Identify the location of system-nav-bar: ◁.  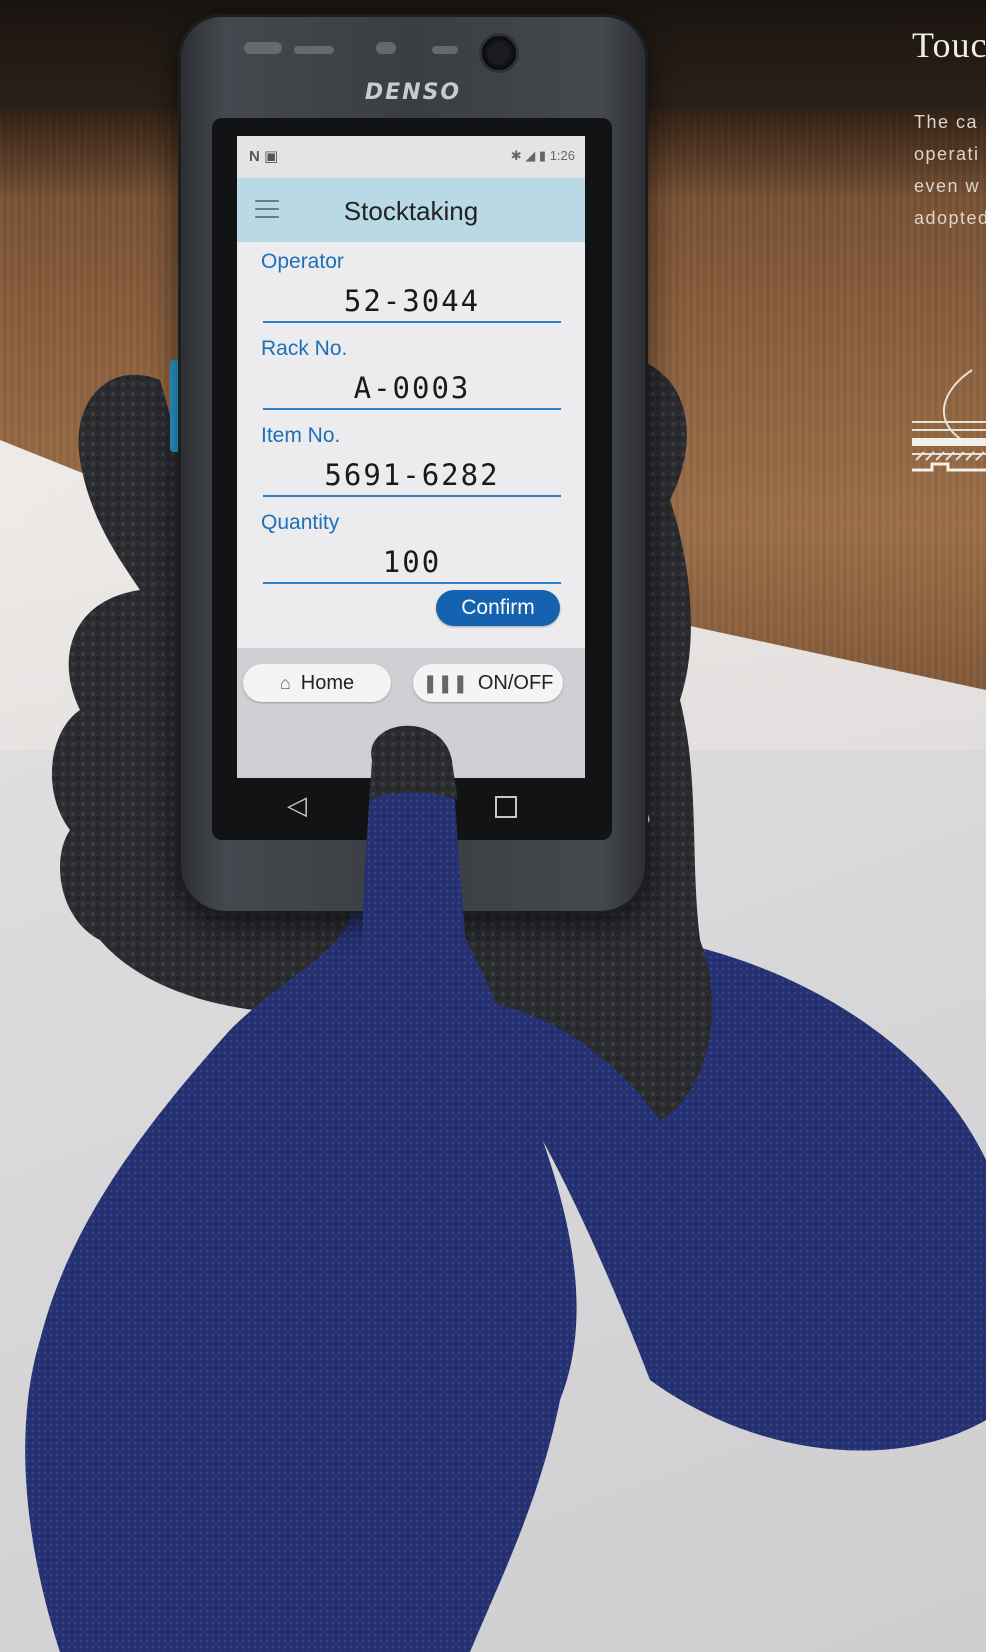
(411, 806).